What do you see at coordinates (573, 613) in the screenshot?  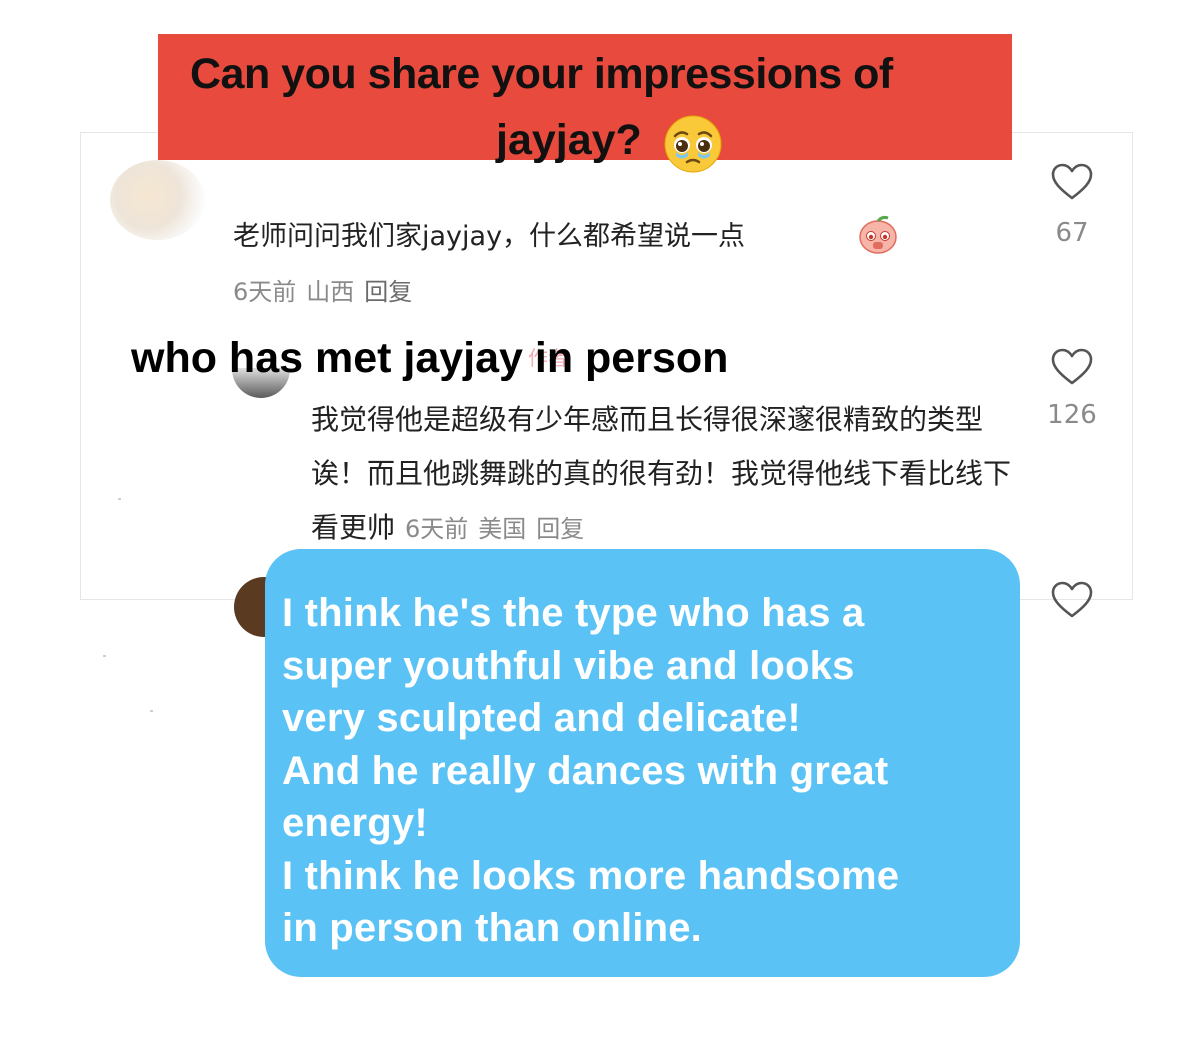 I see `translation-line: I think he's the type who has a` at bounding box center [573, 613].